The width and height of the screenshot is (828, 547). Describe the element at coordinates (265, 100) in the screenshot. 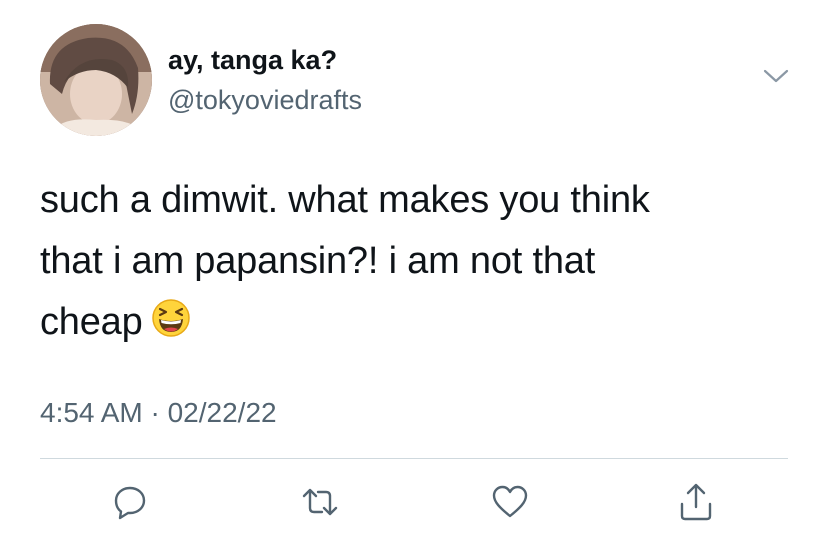

I see `author-handle: @tokyoviedrafts` at that location.